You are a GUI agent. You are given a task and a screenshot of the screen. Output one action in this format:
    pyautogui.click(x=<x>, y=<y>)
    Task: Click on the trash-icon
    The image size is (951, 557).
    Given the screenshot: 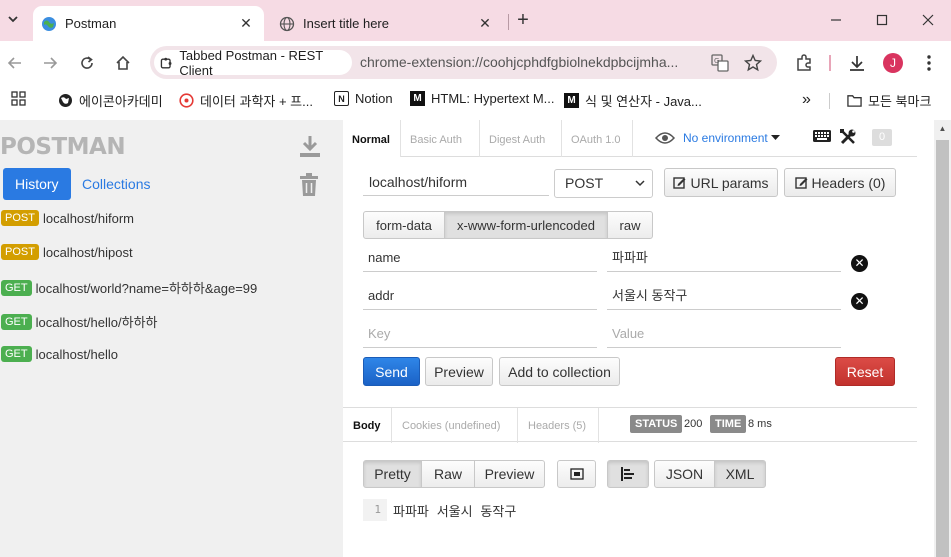 What is the action you would take?
    pyautogui.click(x=310, y=185)
    